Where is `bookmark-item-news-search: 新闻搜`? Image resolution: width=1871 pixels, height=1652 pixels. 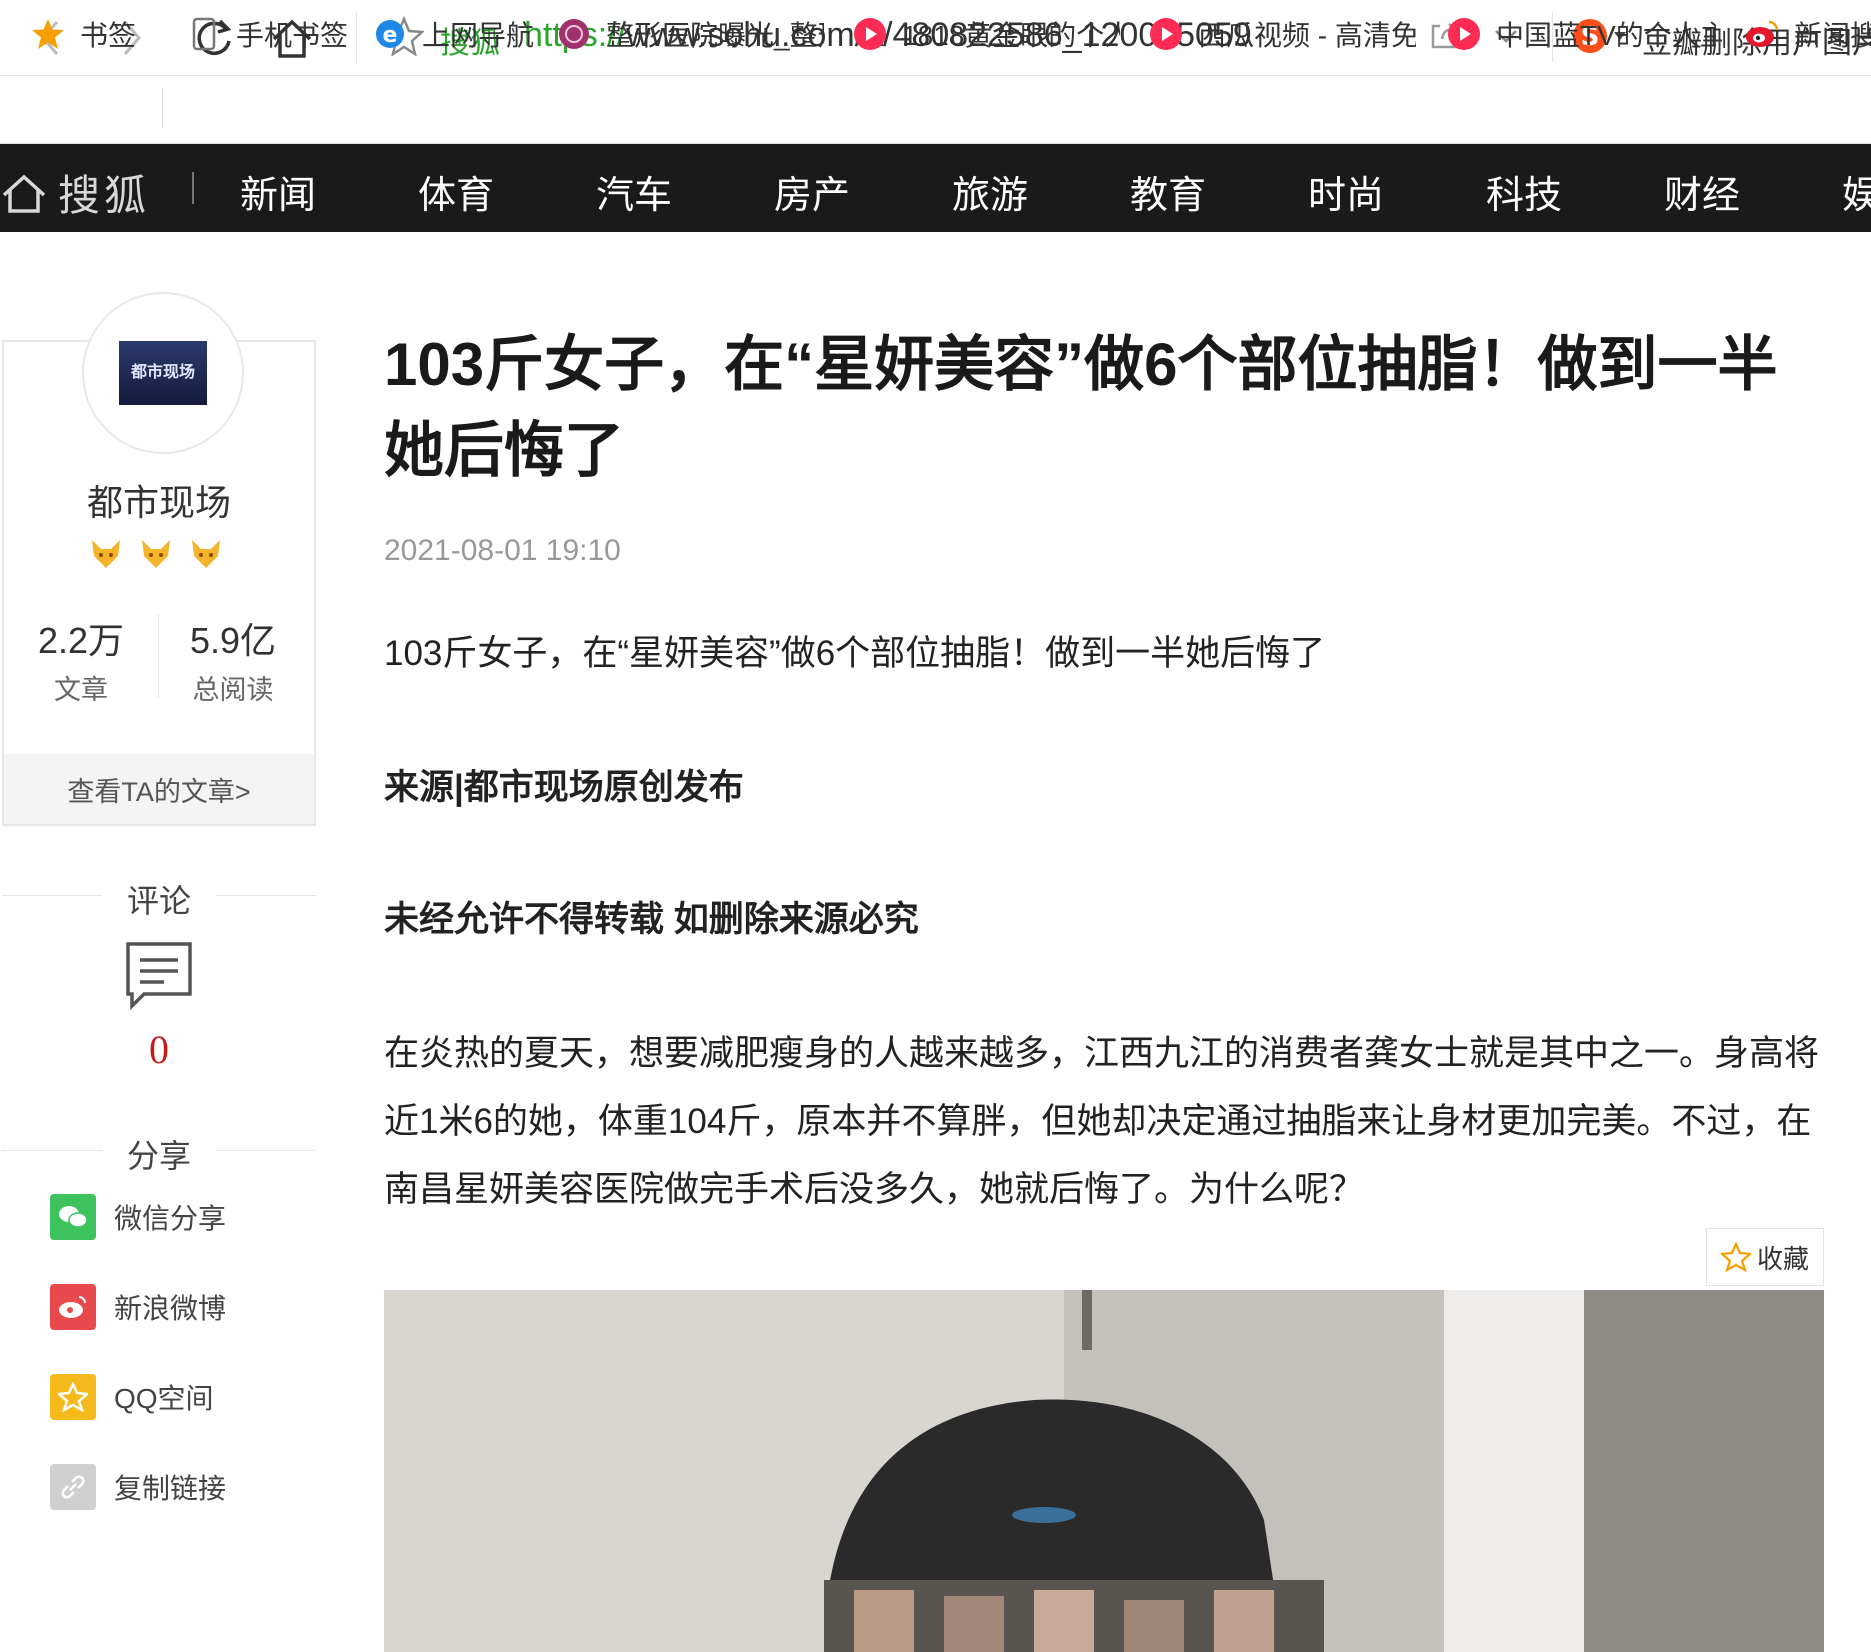 bookmark-item-news-search: 新闻搜 is located at coordinates (1807, 34).